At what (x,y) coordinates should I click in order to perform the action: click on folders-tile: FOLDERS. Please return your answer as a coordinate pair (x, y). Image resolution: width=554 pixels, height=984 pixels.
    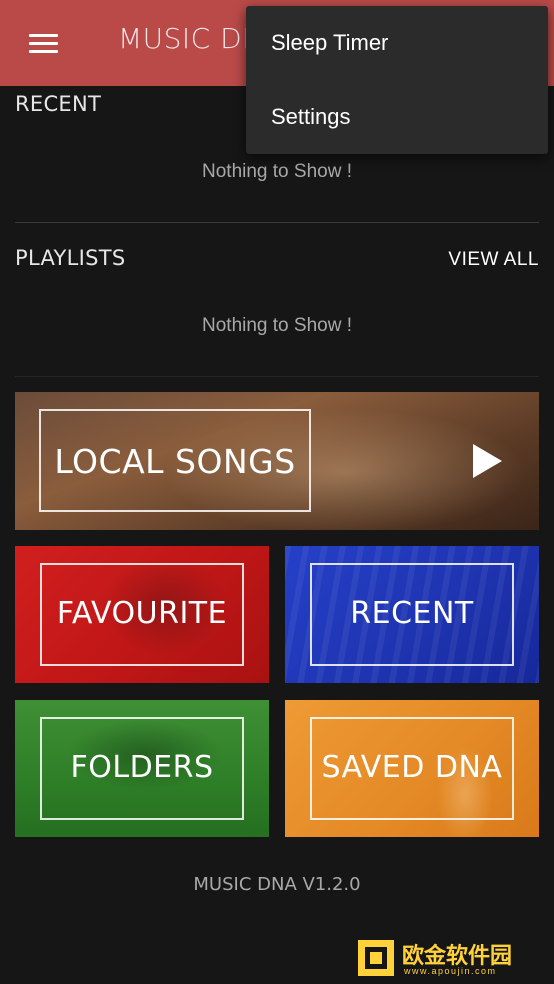
    Looking at the image, I should click on (142, 768).